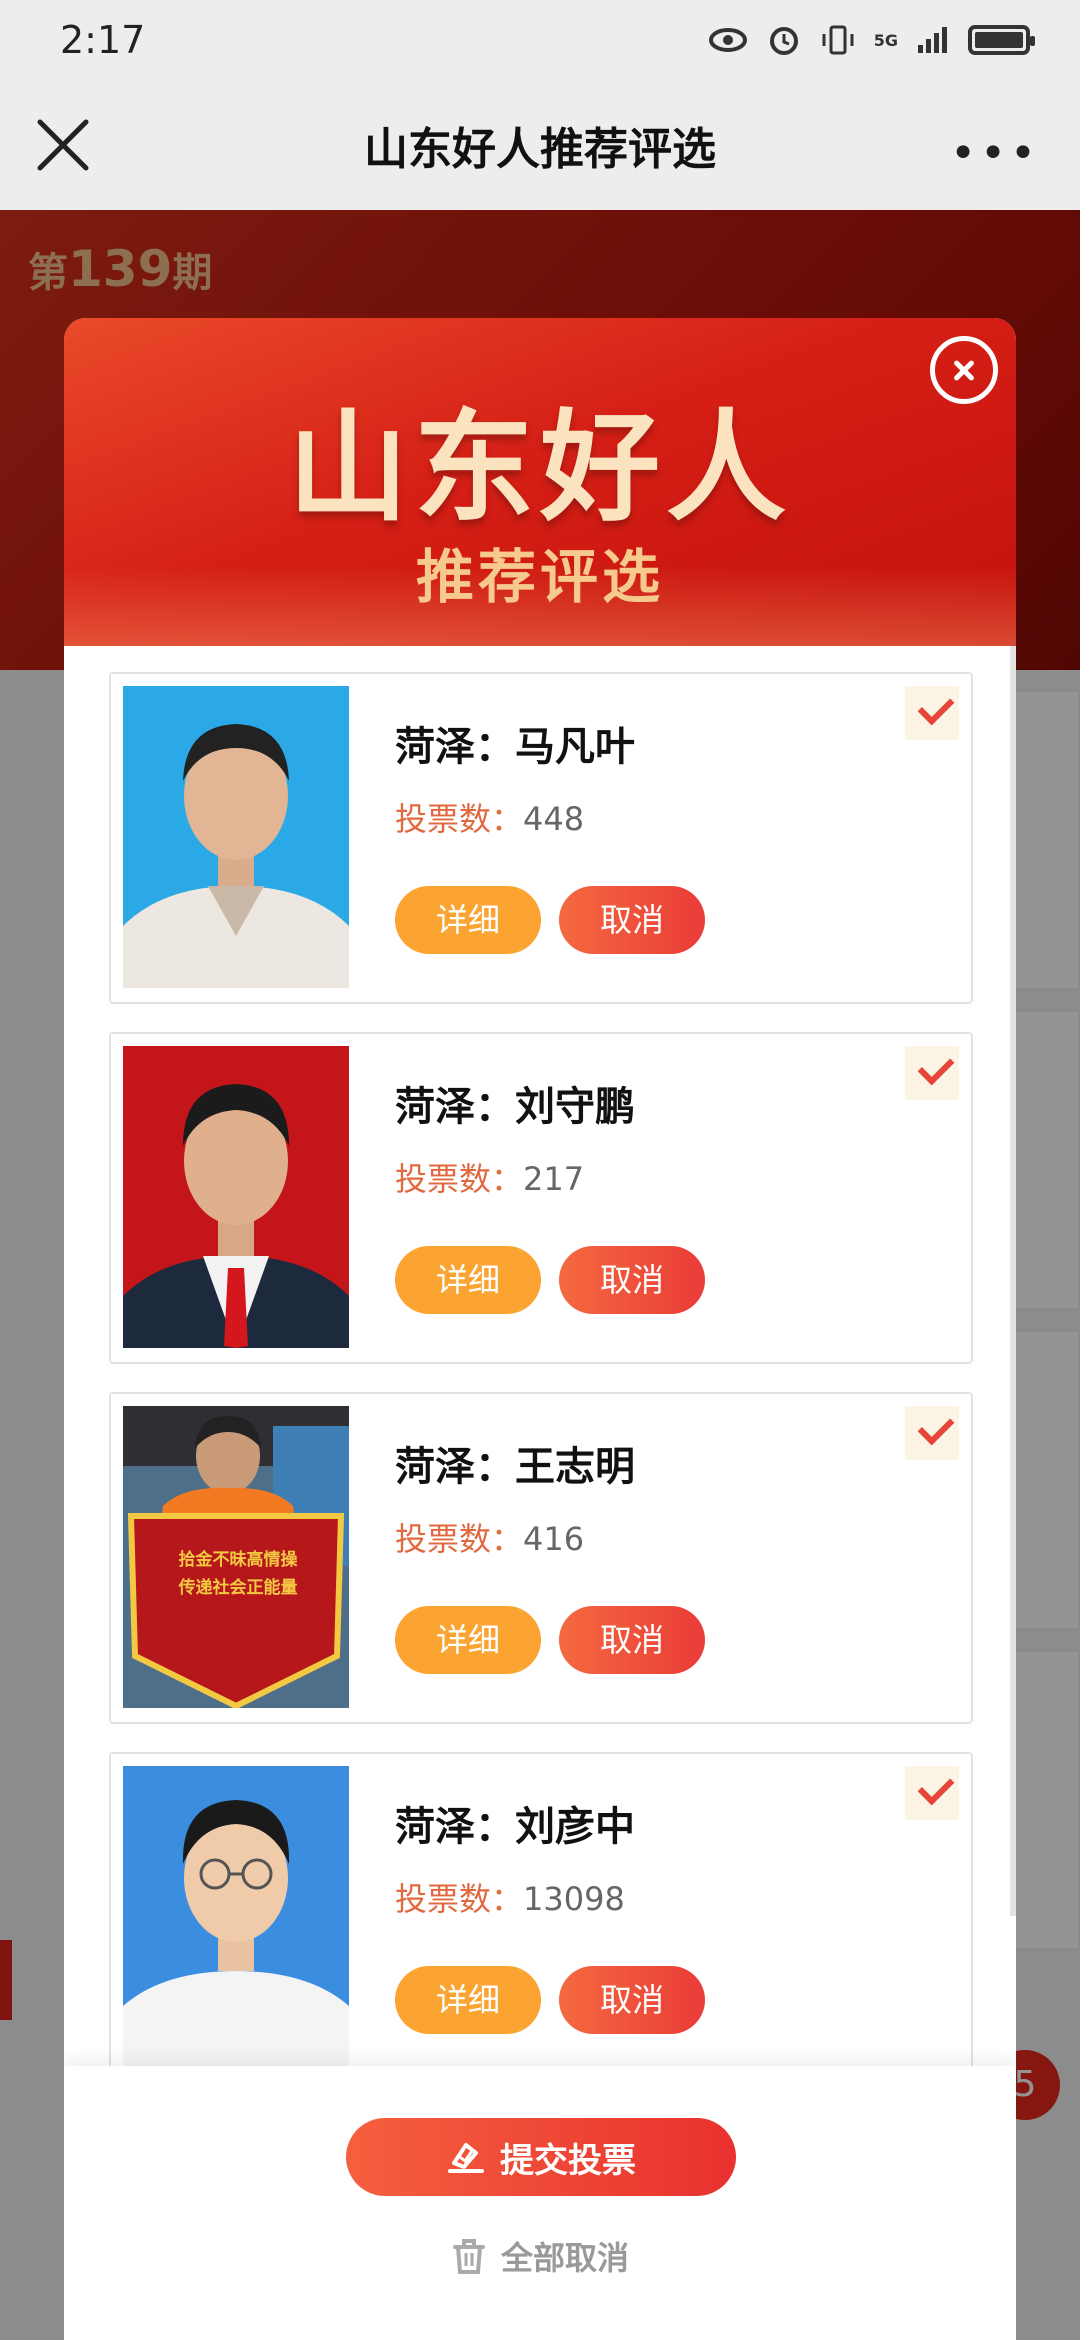 The width and height of the screenshot is (1080, 2340). I want to click on candidate-card: 拾金不昧高情操 传递社会正能量 菏泽：王志明 投票数：416 详细 取消, so click(541, 1558).